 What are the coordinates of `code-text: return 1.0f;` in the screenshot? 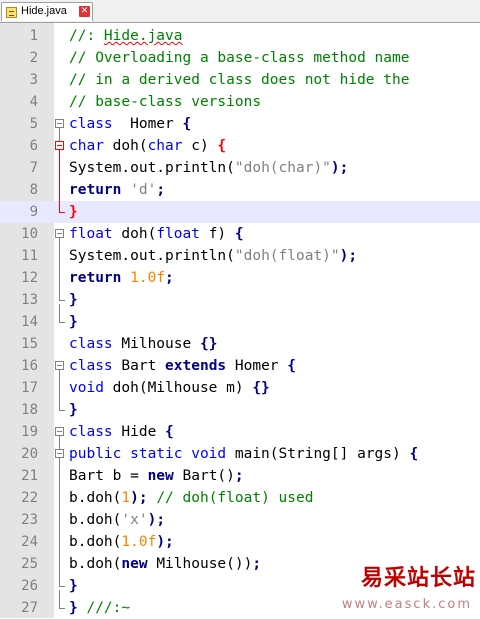 It's located at (121, 278).